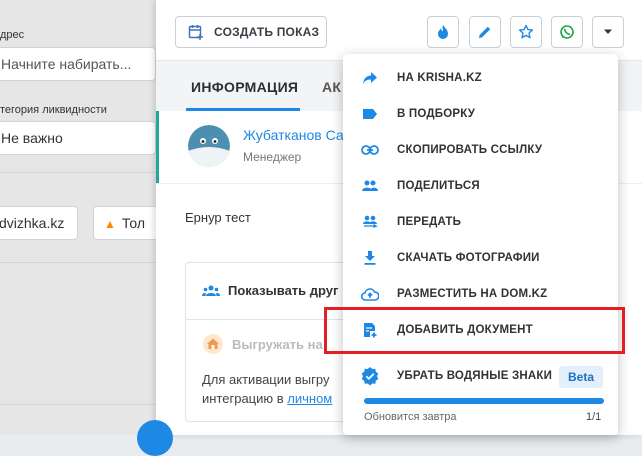  I want to click on edit-button, so click(485, 32).